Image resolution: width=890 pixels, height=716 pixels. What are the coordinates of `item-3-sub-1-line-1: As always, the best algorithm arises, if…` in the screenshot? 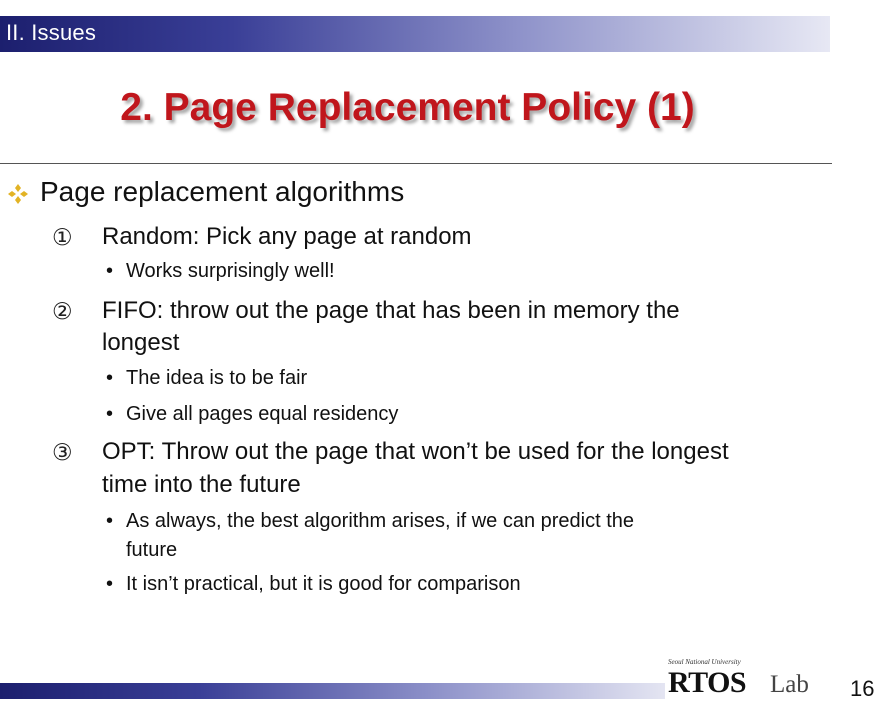 It's located at (380, 521).